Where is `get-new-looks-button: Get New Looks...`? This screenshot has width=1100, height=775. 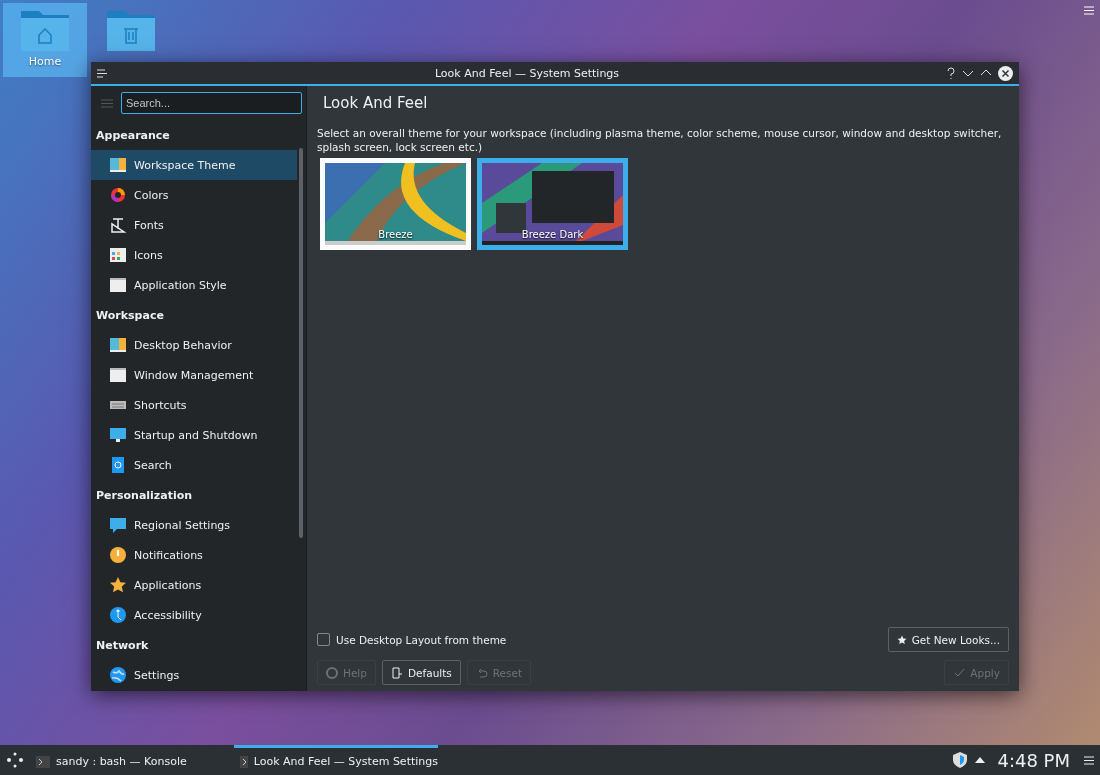 get-new-looks-button: Get New Looks... is located at coordinates (948, 639).